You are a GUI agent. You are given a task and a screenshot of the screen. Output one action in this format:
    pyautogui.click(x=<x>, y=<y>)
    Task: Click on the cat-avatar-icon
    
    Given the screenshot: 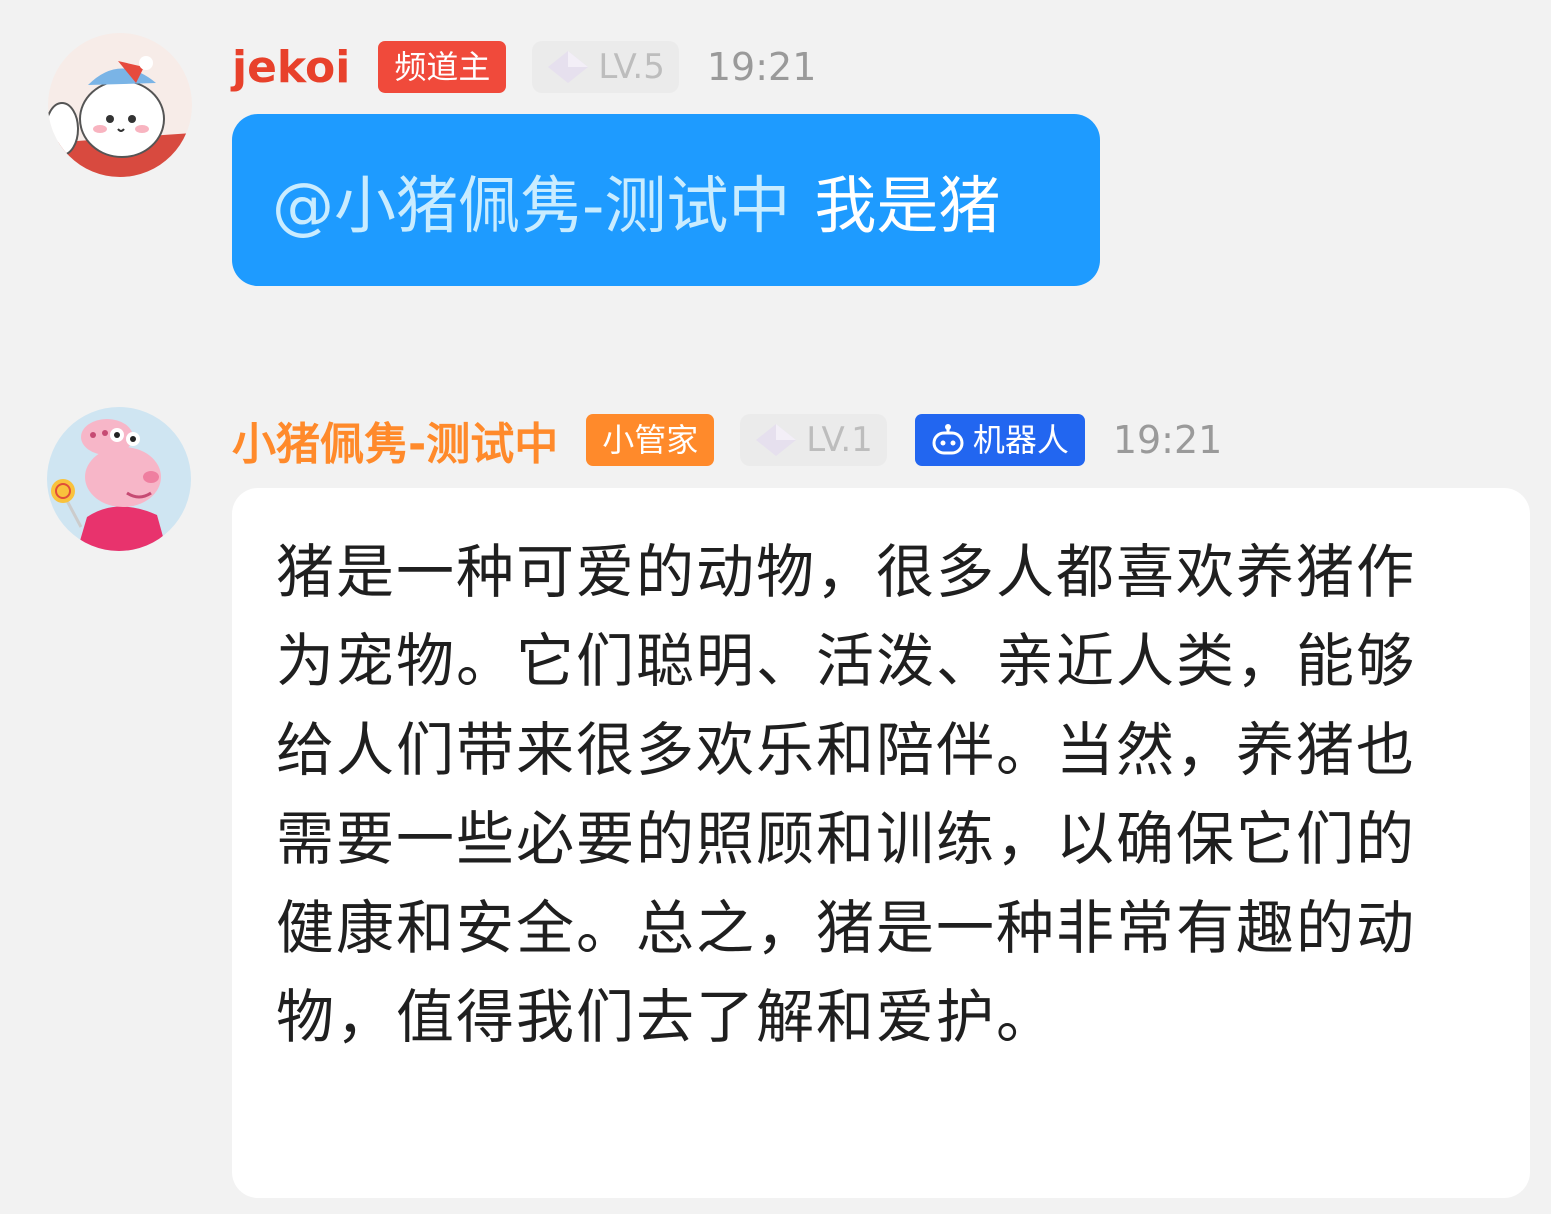 What is the action you would take?
    pyautogui.click(x=120, y=105)
    